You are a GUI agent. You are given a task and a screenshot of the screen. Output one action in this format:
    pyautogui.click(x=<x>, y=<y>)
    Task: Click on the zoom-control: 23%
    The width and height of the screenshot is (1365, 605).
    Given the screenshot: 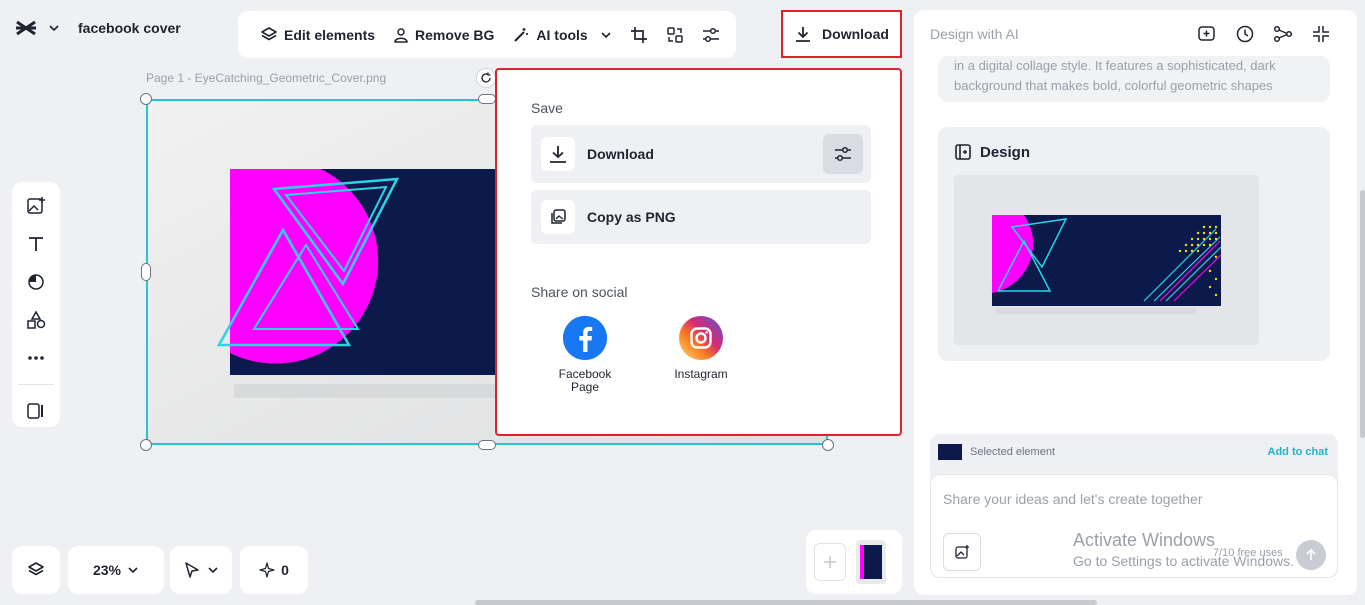 What is the action you would take?
    pyautogui.click(x=116, y=570)
    